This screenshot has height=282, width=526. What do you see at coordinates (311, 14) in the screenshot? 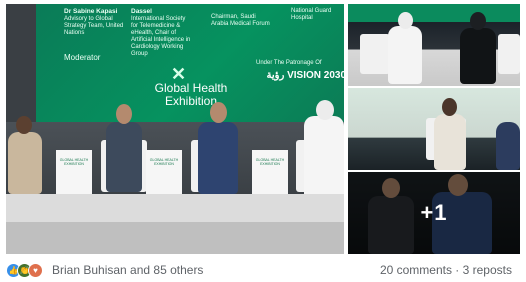
I see `screen-speaker-4: National Guard Hospital` at bounding box center [311, 14].